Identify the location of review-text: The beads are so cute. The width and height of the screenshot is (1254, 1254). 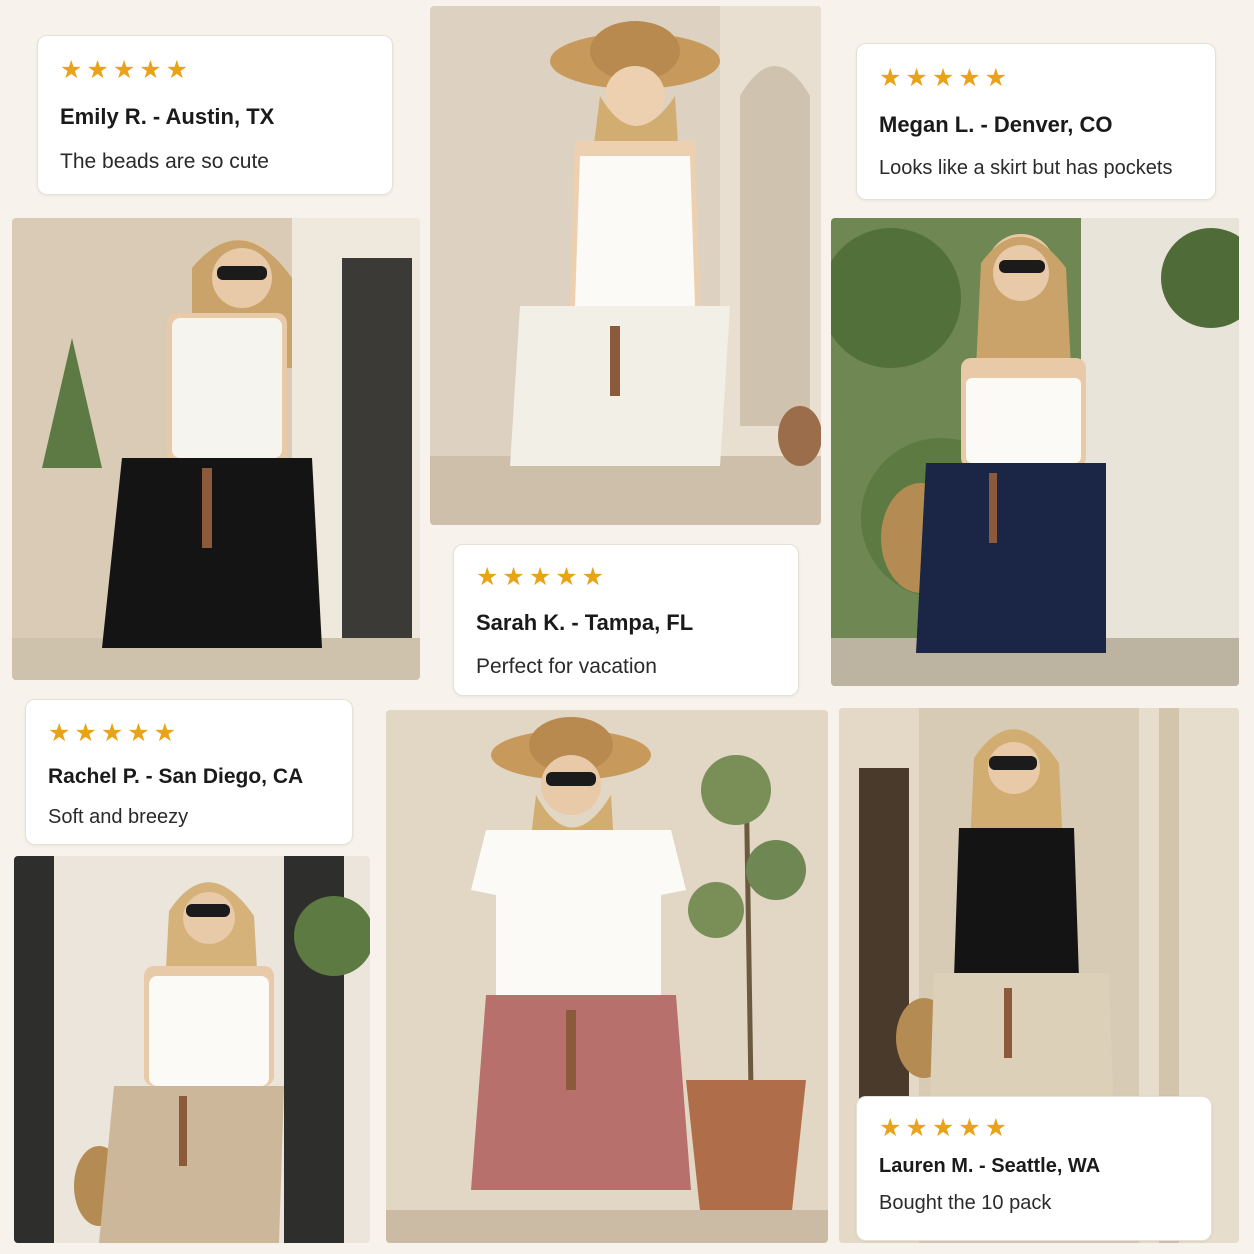
(164, 161).